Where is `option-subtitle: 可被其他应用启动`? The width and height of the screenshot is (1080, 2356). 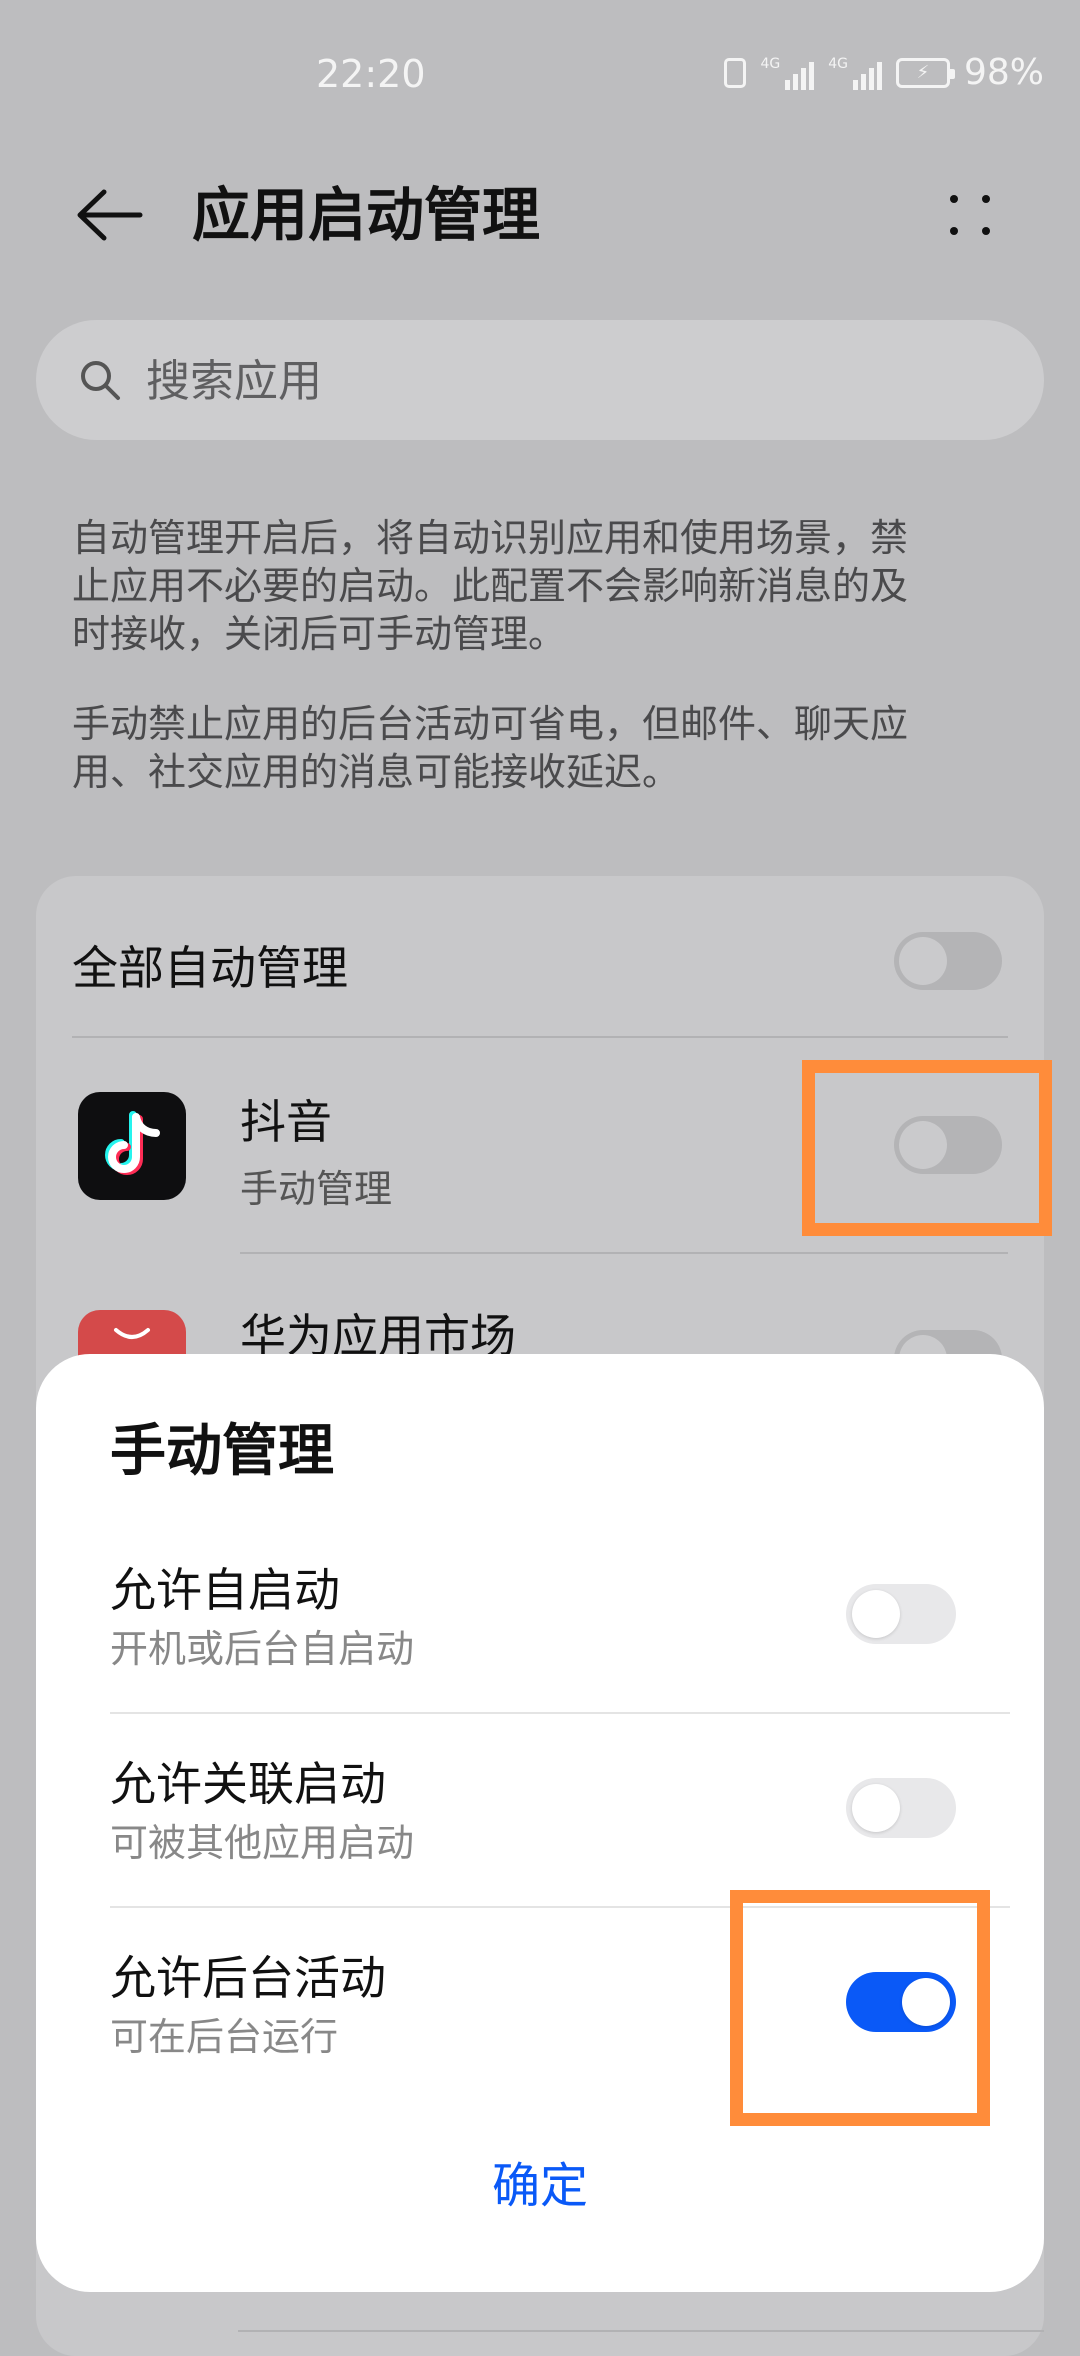 option-subtitle: 可被其他应用启动 is located at coordinates (262, 1843).